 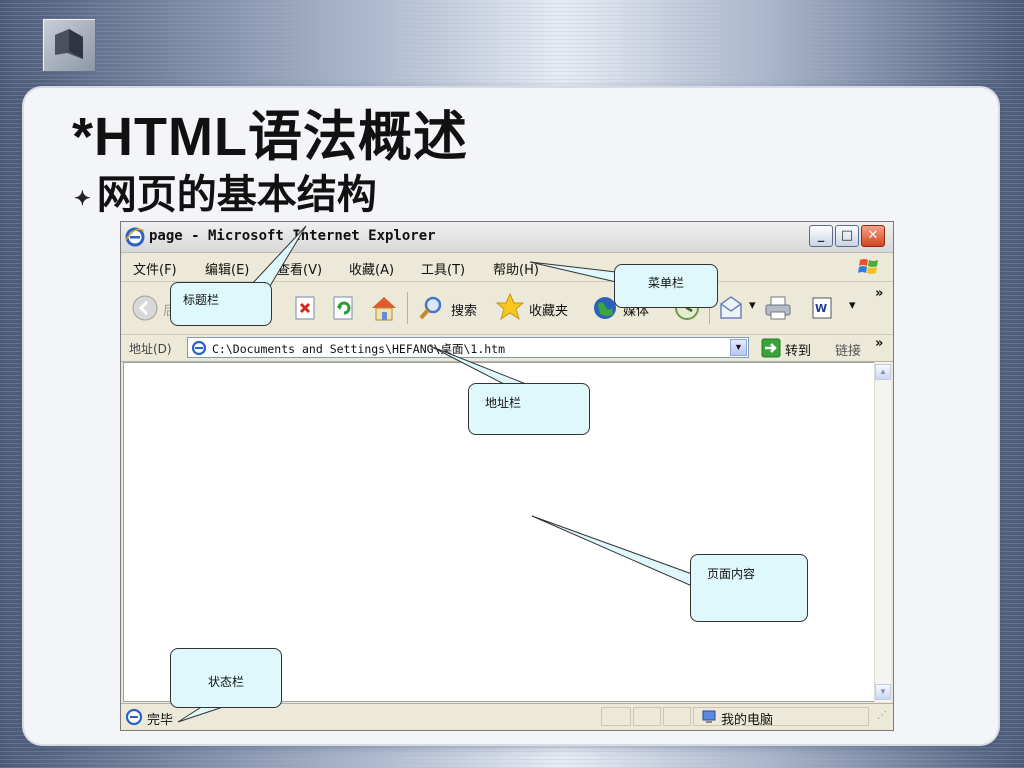 I want to click on scroll-up-icon: ▲, so click(x=883, y=372).